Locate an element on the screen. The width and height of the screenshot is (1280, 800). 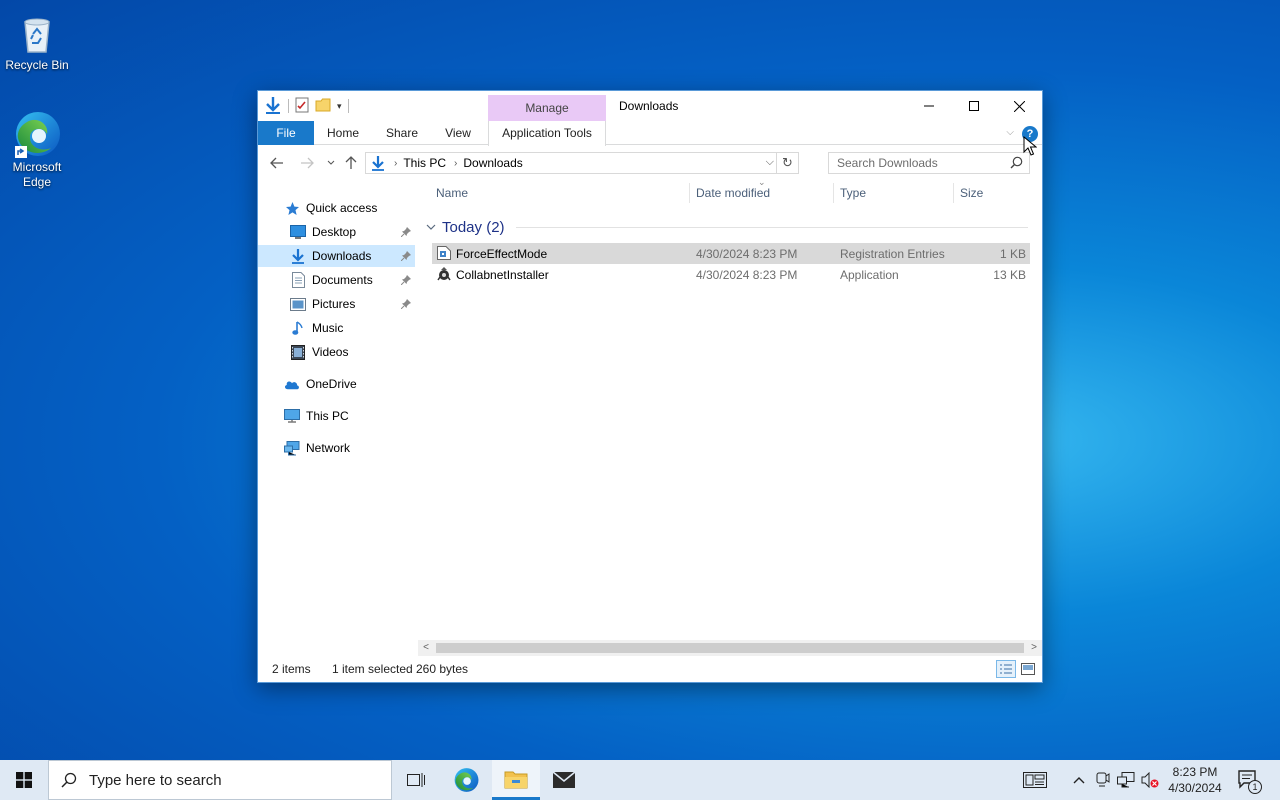
tab-view: View is located at coordinates (458, 133).